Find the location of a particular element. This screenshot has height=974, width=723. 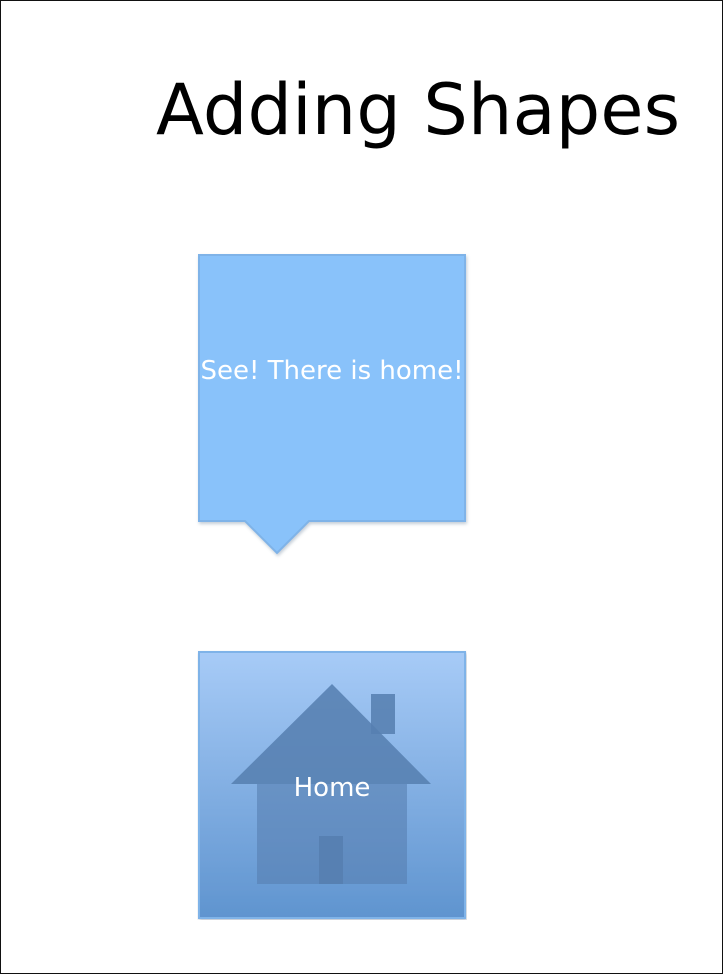

home-label: Home is located at coordinates (332, 788).